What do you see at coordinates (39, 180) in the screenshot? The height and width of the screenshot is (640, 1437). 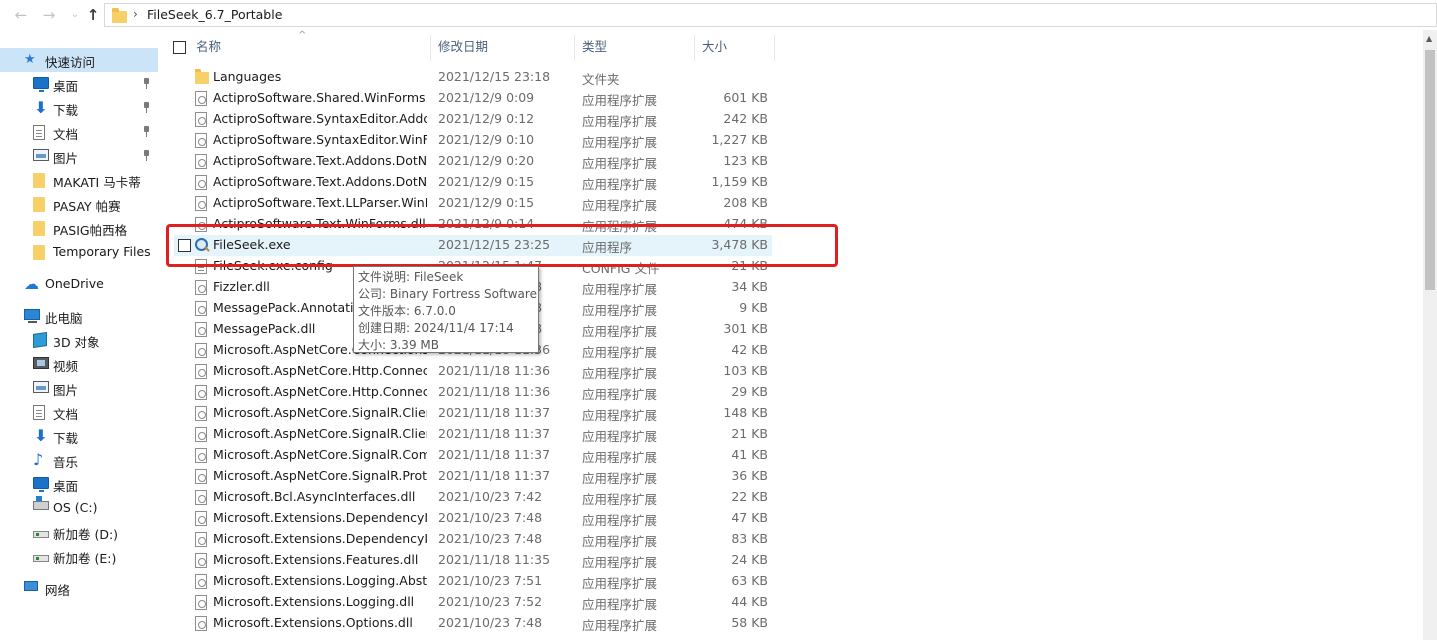 I see `folder-icon` at bounding box center [39, 180].